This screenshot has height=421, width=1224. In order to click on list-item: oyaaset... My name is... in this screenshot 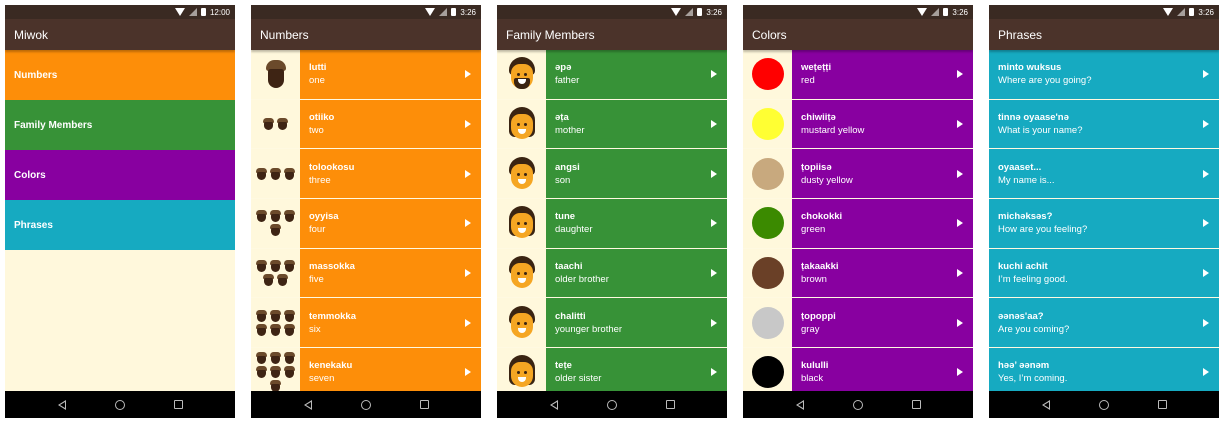, I will do `click(1104, 174)`.